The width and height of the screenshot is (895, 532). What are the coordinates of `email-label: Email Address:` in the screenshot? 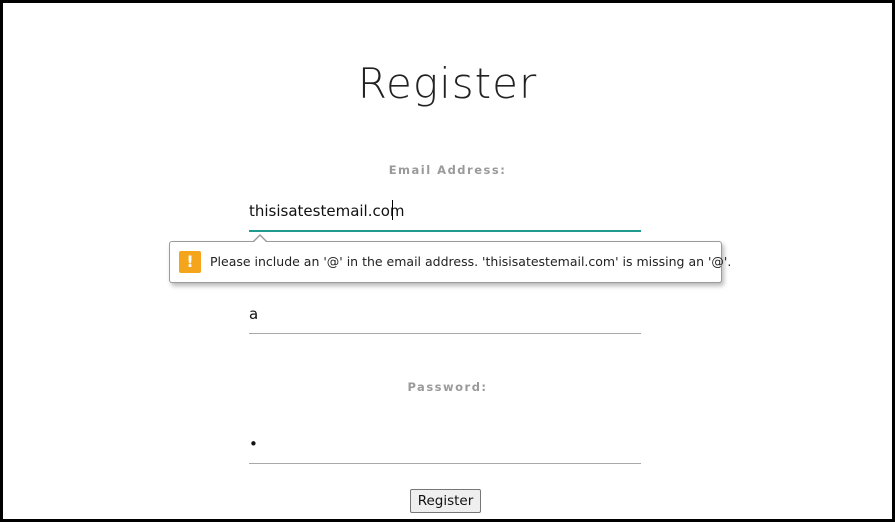 It's located at (447, 170).